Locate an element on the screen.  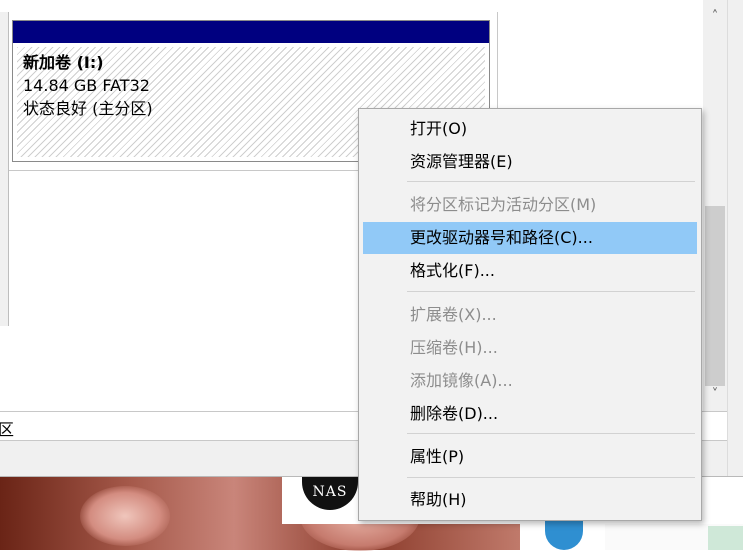
chevron-down-icon: ˅ is located at coordinates (715, 395).